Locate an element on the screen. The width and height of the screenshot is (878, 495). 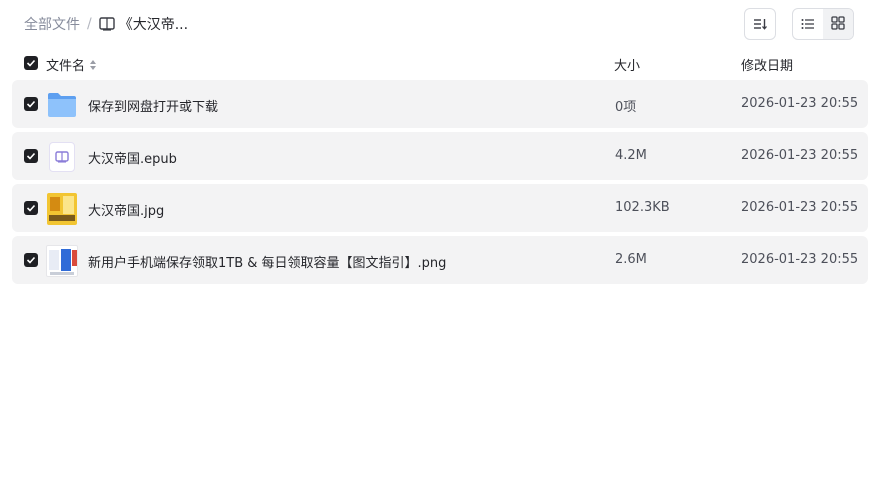
grid-view-button is located at coordinates (838, 24).